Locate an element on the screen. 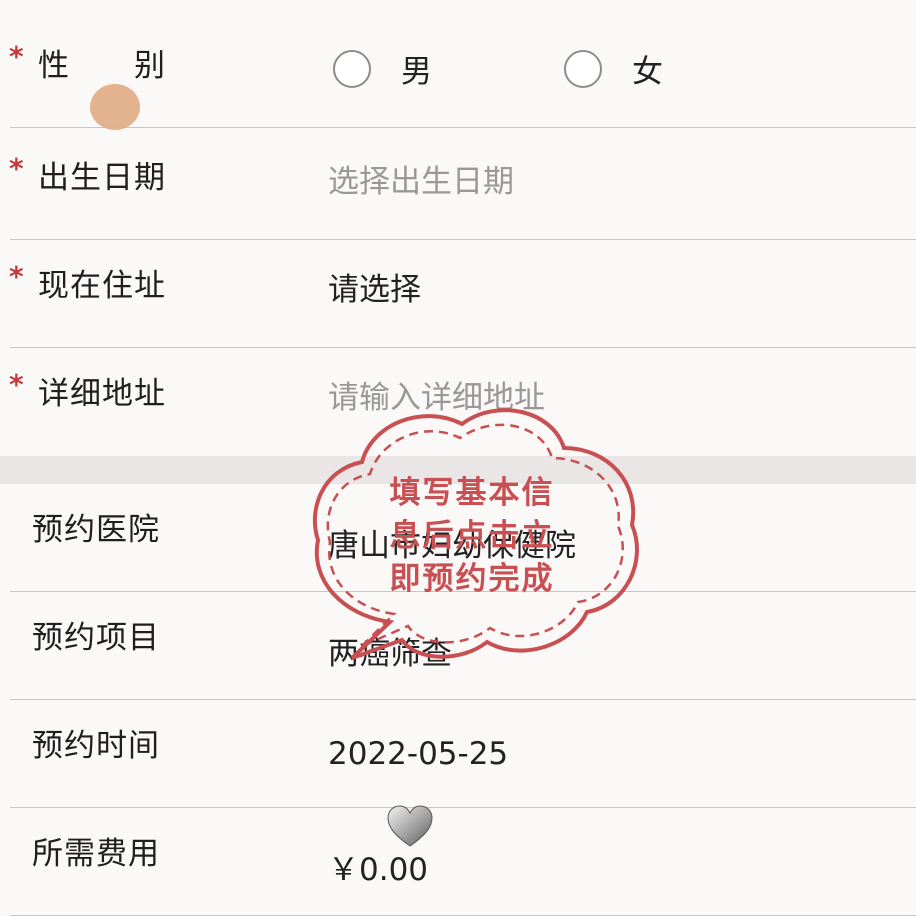  gender-label: 性 别 is located at coordinates (102, 66).